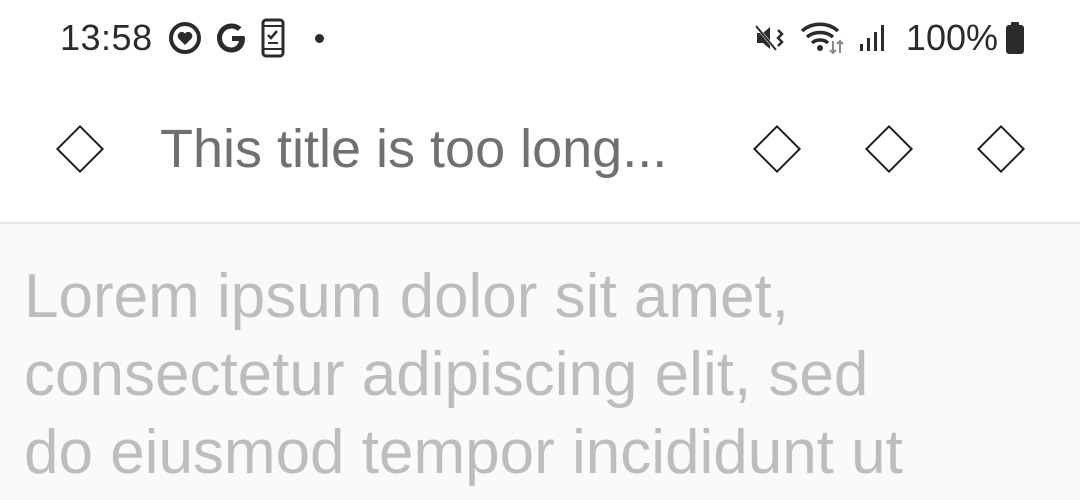  Describe the element at coordinates (951, 37) in the screenshot. I see `battery-percentage: 100%` at that location.